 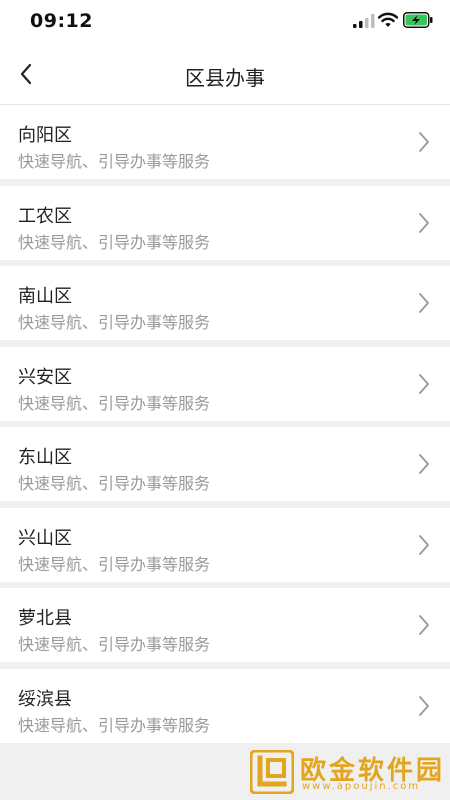 I want to click on item-name: 向阳区, so click(x=45, y=135).